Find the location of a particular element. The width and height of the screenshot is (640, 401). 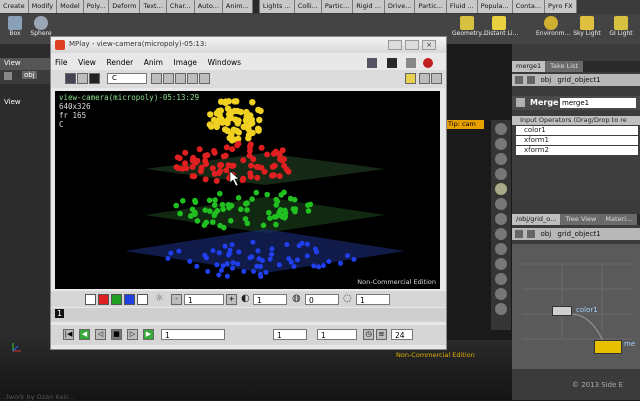

layout-icon is located at coordinates (410, 78).